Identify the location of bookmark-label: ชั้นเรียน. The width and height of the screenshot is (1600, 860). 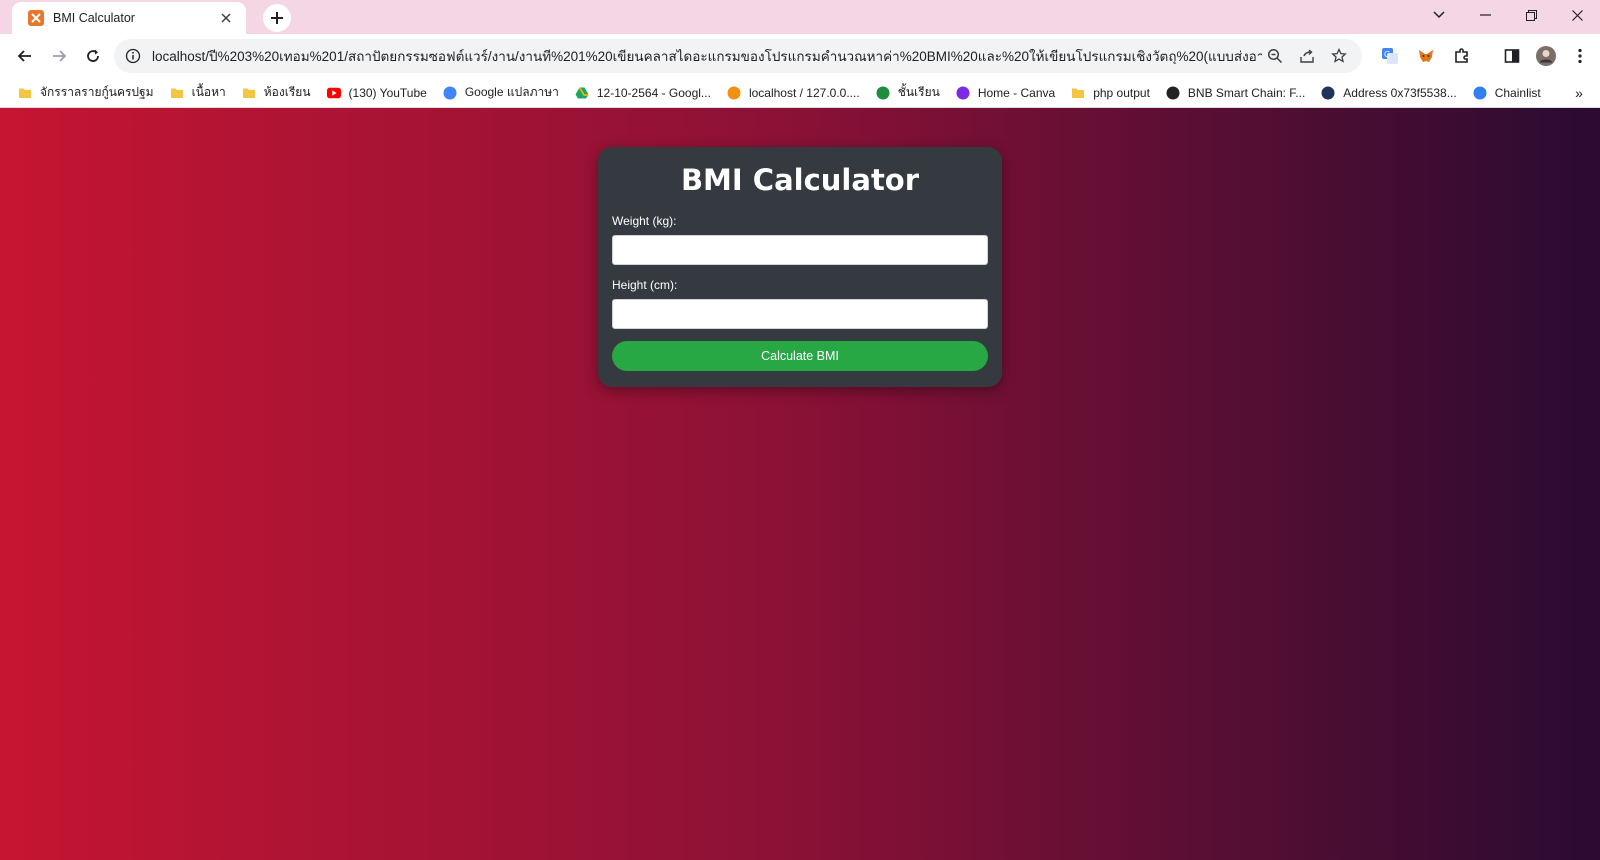
(918, 92).